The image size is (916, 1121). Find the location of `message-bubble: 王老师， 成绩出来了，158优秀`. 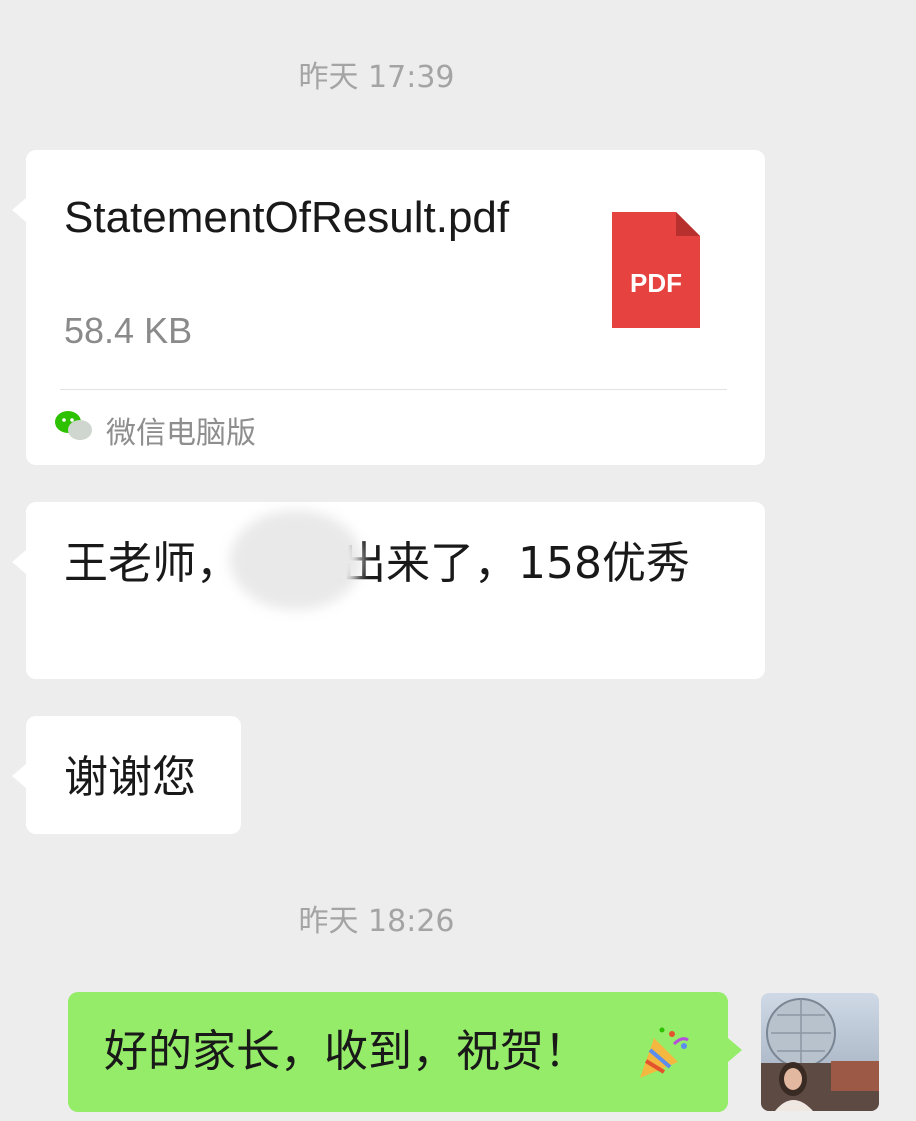

message-bubble: 王老师， 成绩出来了，158优秀 is located at coordinates (388, 590).